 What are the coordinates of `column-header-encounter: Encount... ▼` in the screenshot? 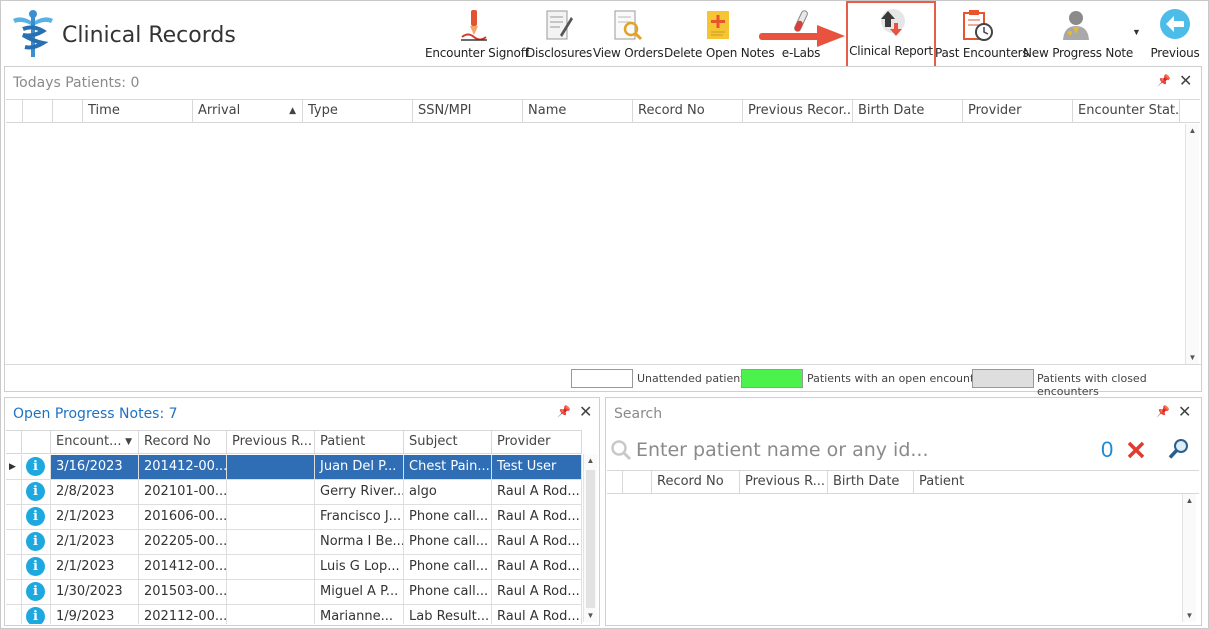 It's located at (95, 442).